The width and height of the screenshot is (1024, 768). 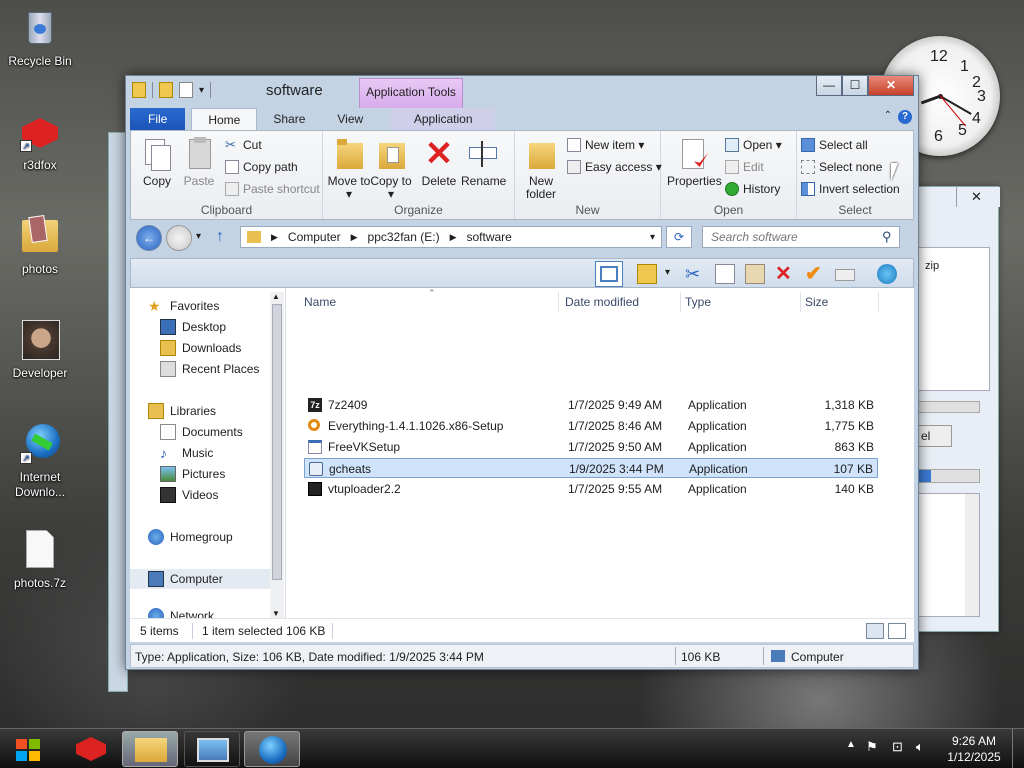 What do you see at coordinates (667, 272) in the screenshot?
I see `folder-options-dropdown-icon: ▾` at bounding box center [667, 272].